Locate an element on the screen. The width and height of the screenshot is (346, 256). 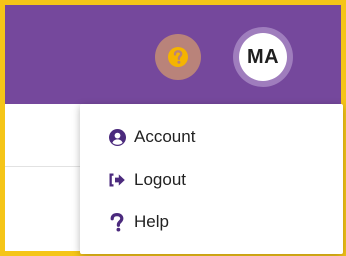
menu-item-account: Account is located at coordinates (211, 137).